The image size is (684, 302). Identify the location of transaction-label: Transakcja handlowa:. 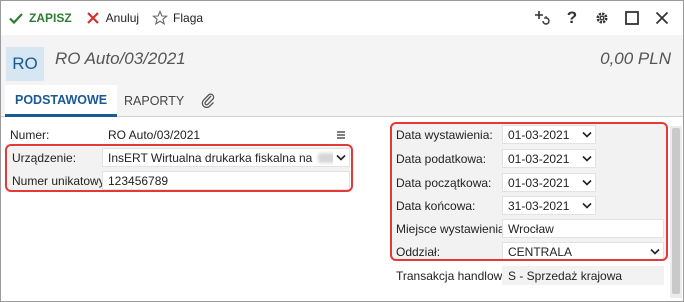
(454, 276).